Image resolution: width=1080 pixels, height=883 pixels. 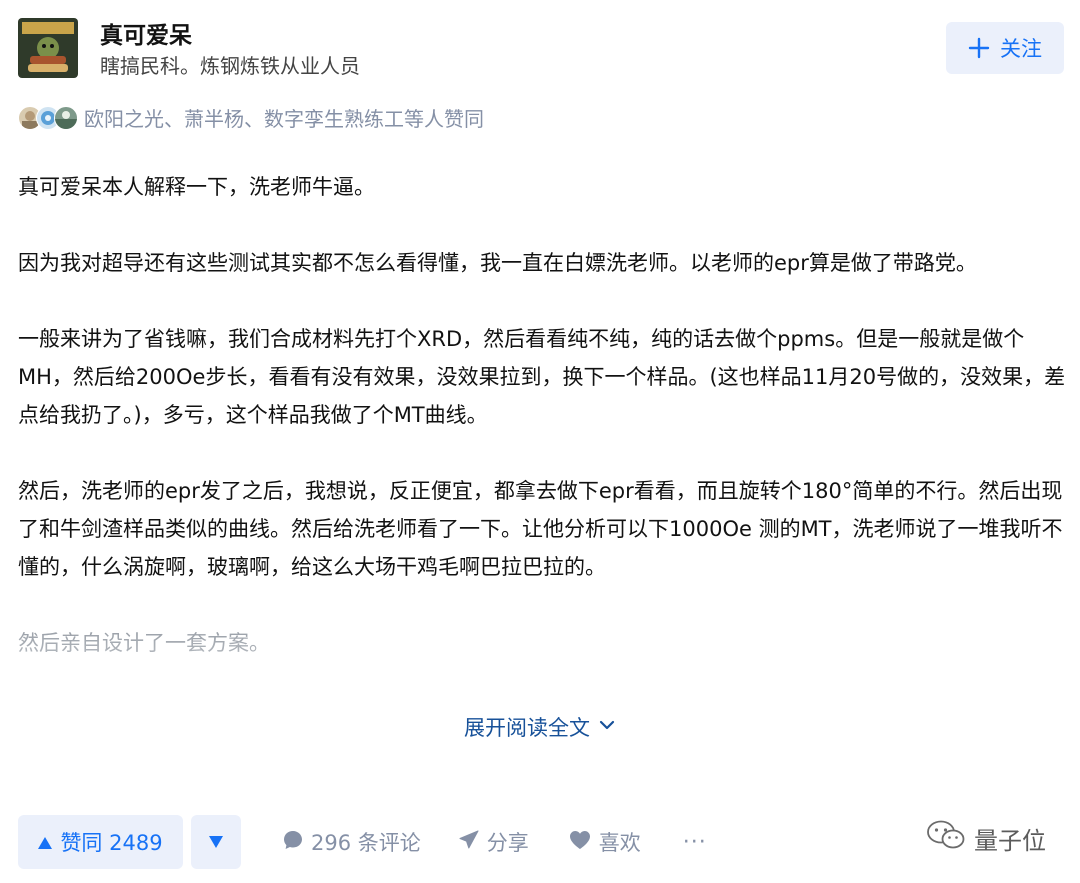 I want to click on wechat-icon, so click(x=946, y=838).